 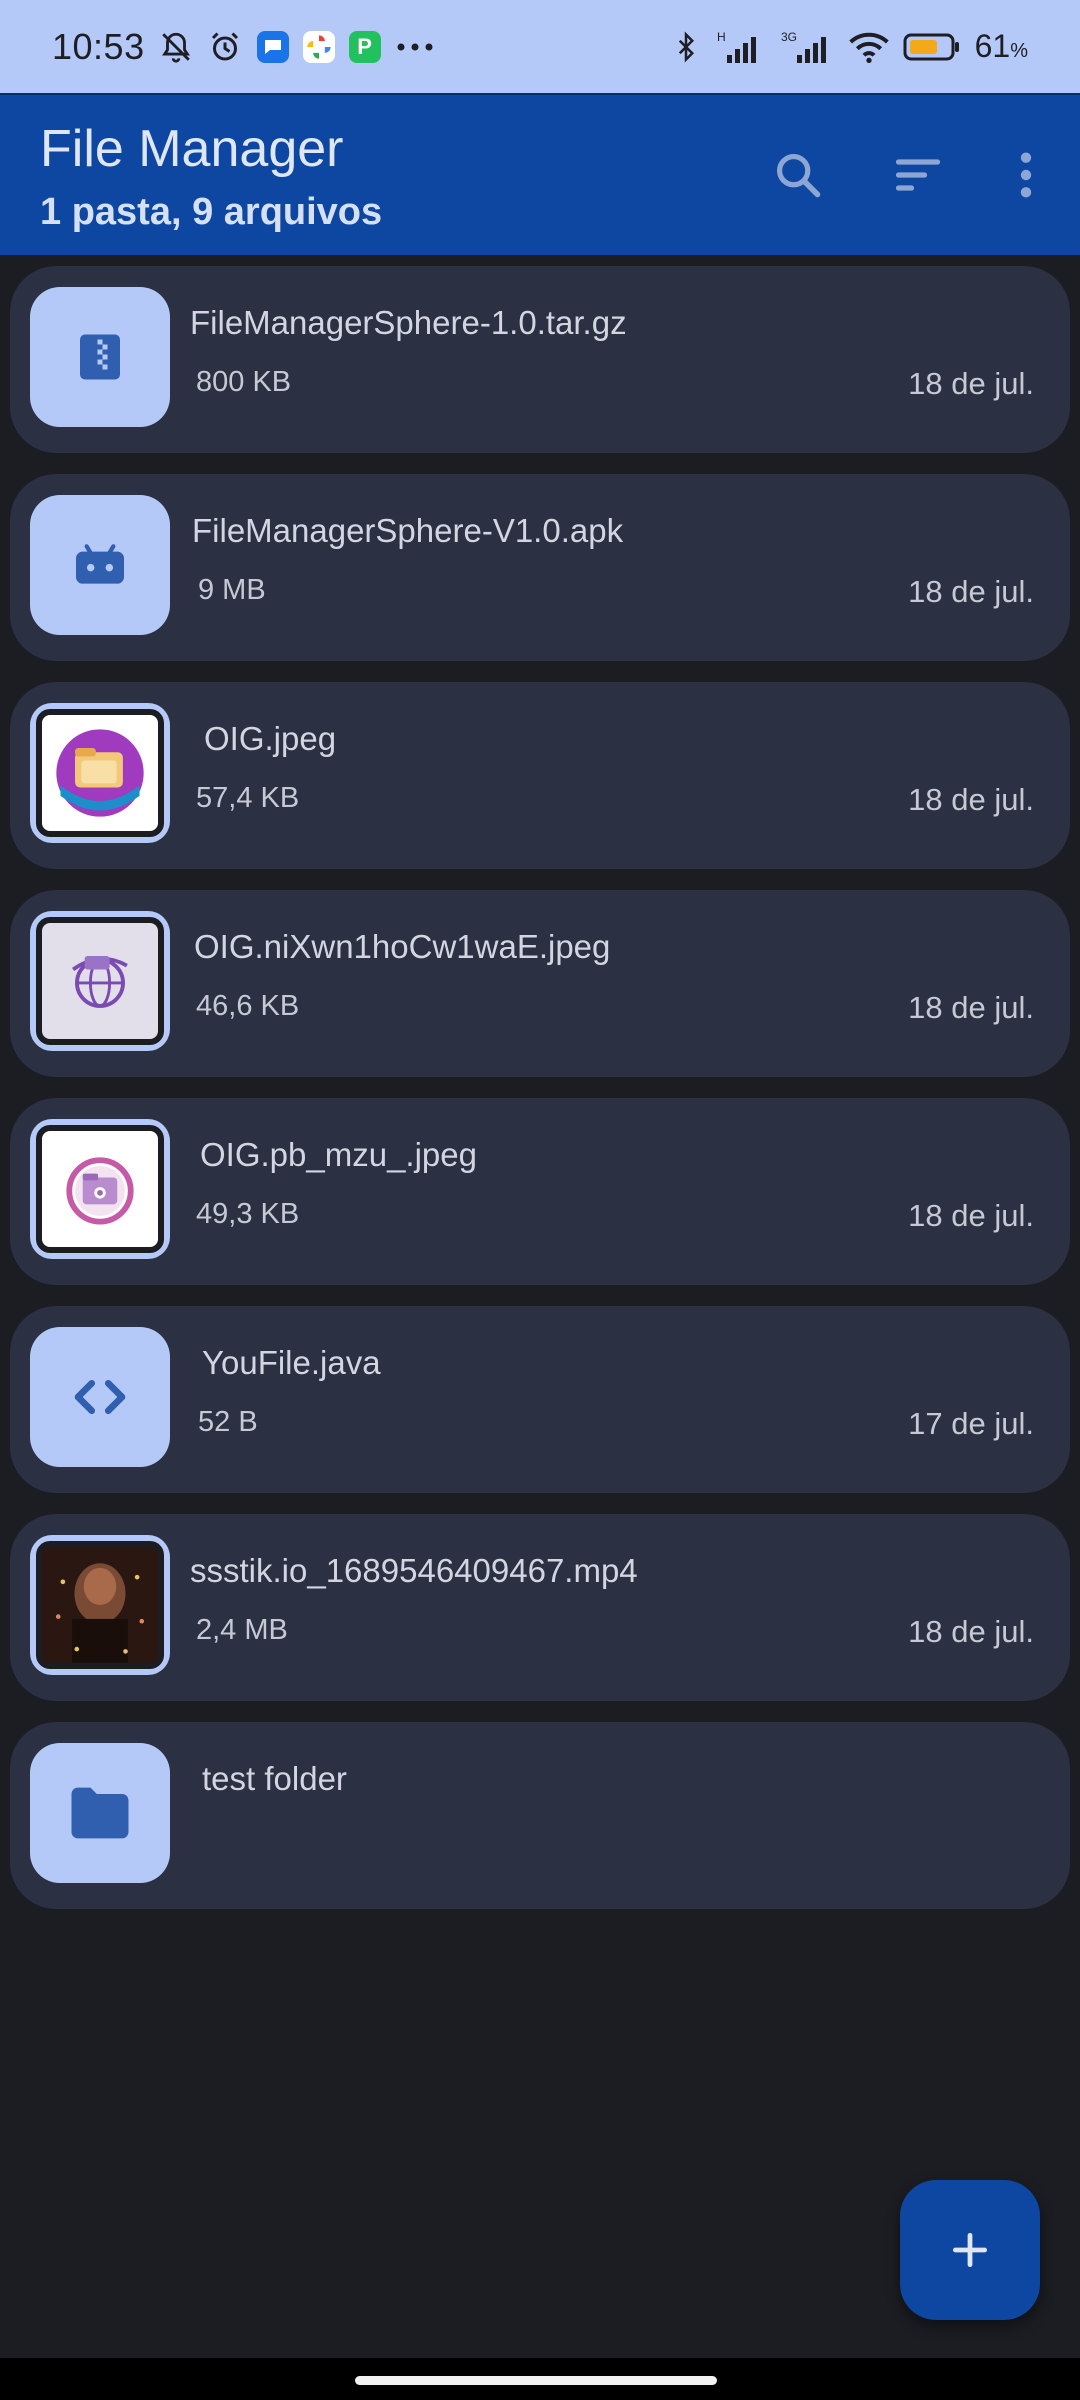 I want to click on wifi-icon, so click(x=868, y=47).